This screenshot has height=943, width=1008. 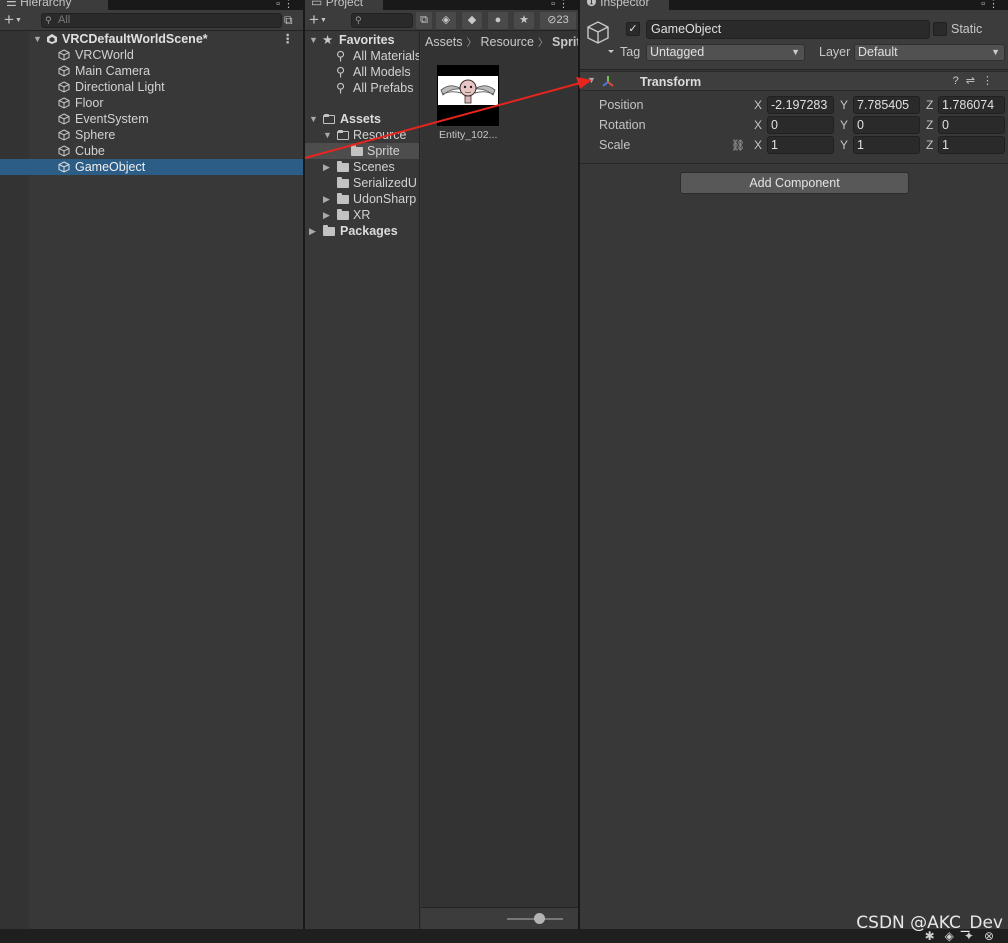 What do you see at coordinates (959, 81) in the screenshot?
I see `help-icon: ?` at bounding box center [959, 81].